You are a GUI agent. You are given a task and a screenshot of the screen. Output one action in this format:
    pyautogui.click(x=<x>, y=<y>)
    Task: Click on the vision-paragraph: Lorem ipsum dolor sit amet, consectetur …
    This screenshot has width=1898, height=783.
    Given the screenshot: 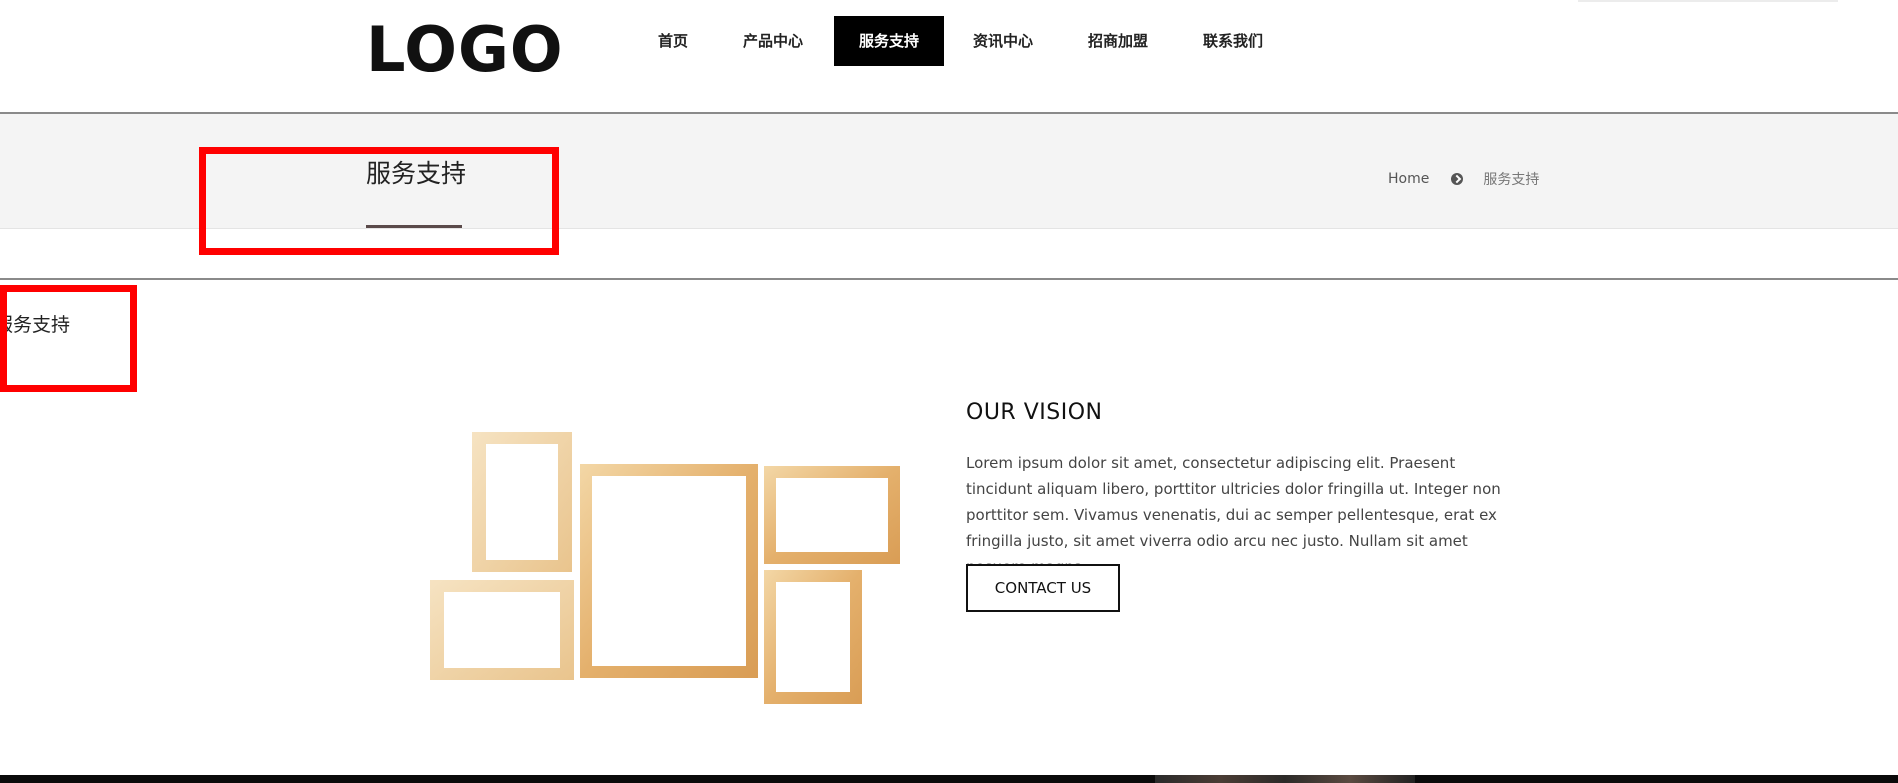 What is the action you would take?
    pyautogui.click(x=1233, y=515)
    